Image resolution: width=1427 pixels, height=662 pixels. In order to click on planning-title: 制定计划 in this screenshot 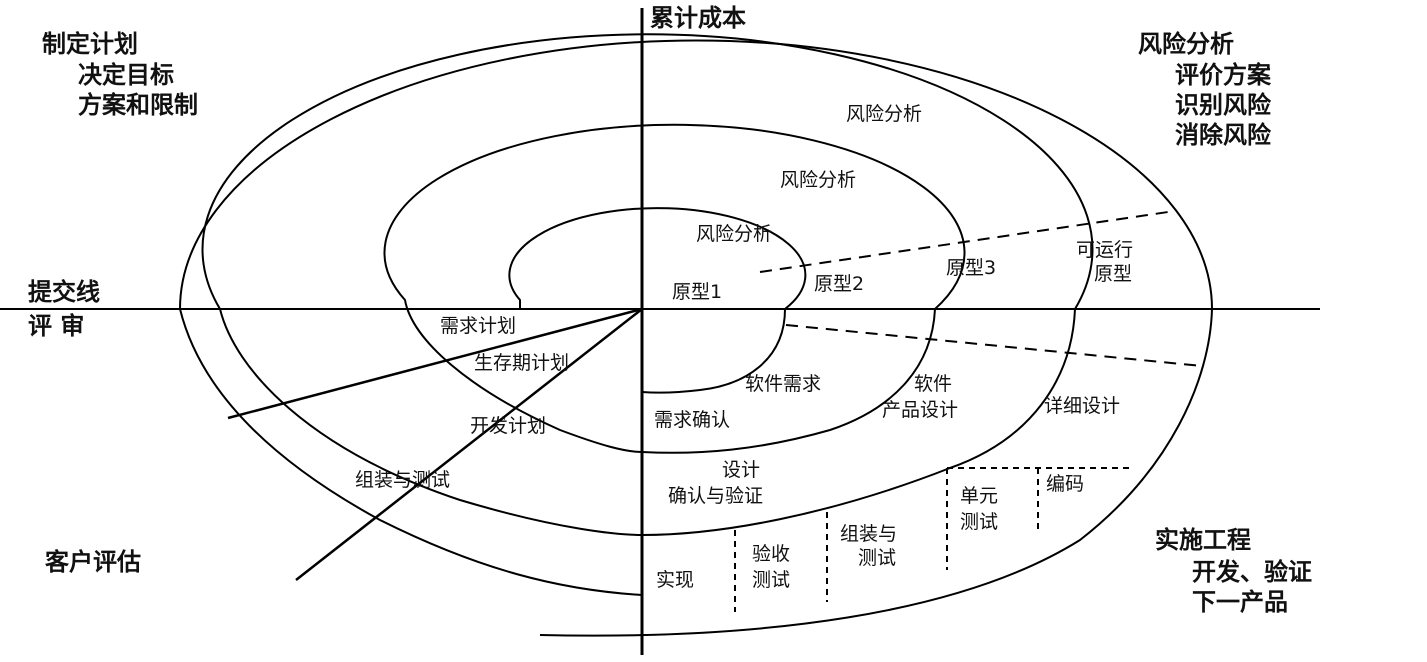, I will do `click(90, 44)`.